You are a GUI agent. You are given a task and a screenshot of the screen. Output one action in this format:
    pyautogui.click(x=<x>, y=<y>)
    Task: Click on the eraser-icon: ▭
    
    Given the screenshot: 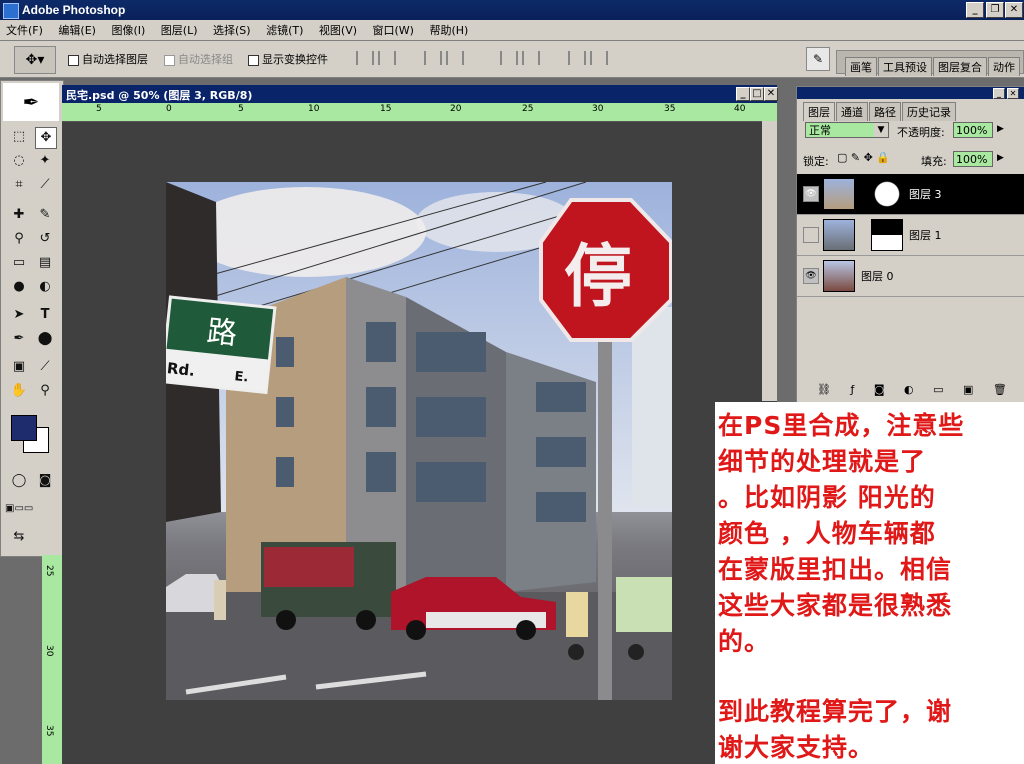 What is the action you would take?
    pyautogui.click(x=19, y=263)
    